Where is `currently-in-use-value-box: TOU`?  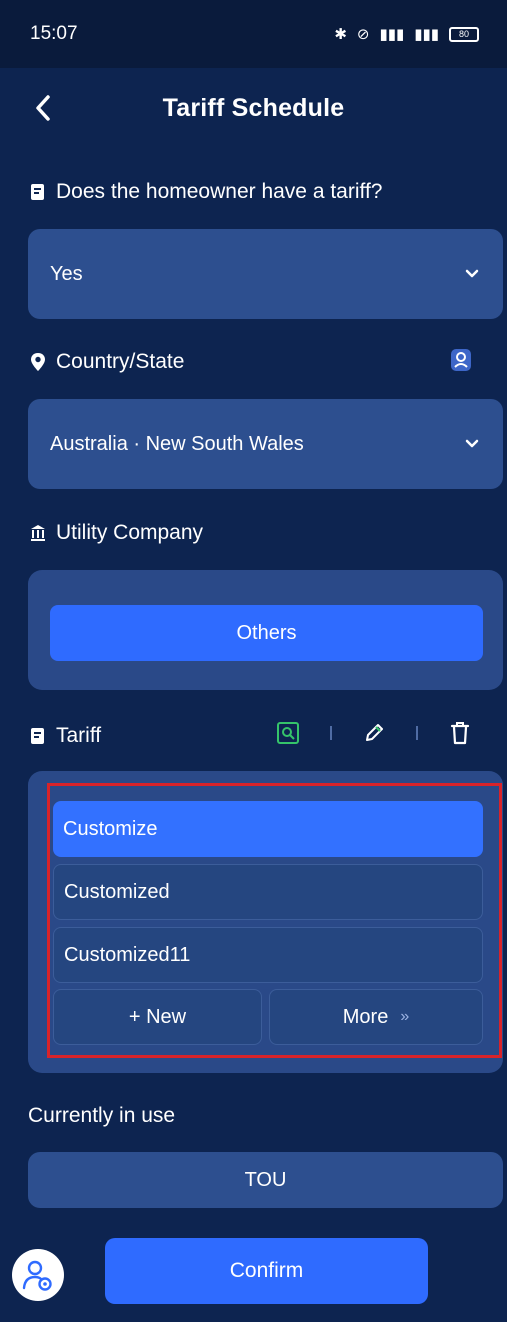 currently-in-use-value-box: TOU is located at coordinates (265, 1180).